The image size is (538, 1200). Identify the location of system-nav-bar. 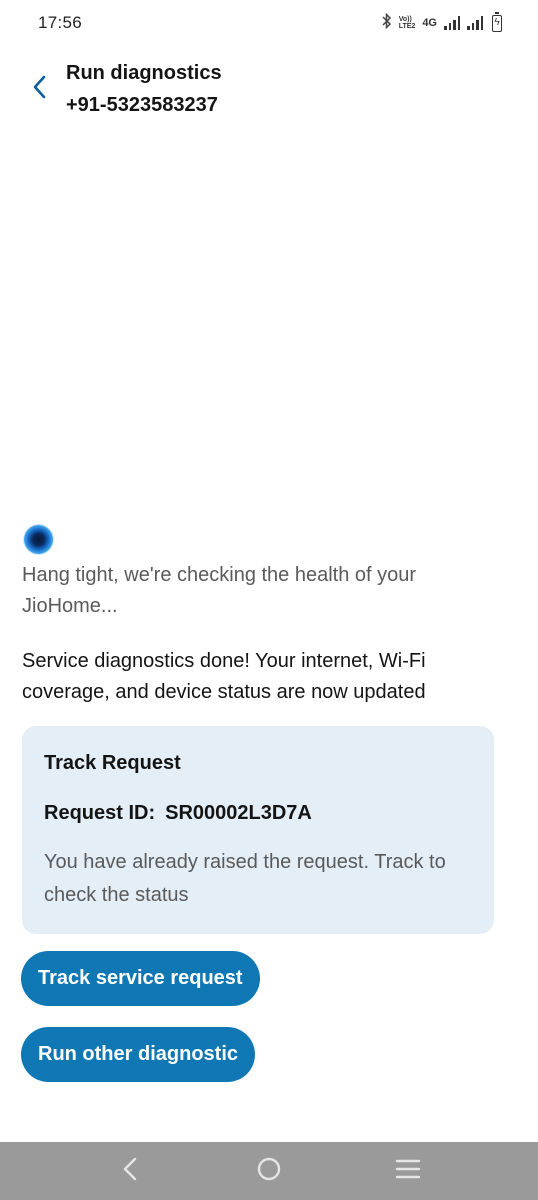
(269, 1171).